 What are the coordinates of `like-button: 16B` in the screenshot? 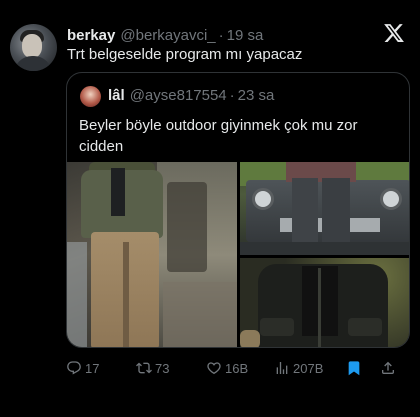 It's located at (227, 368).